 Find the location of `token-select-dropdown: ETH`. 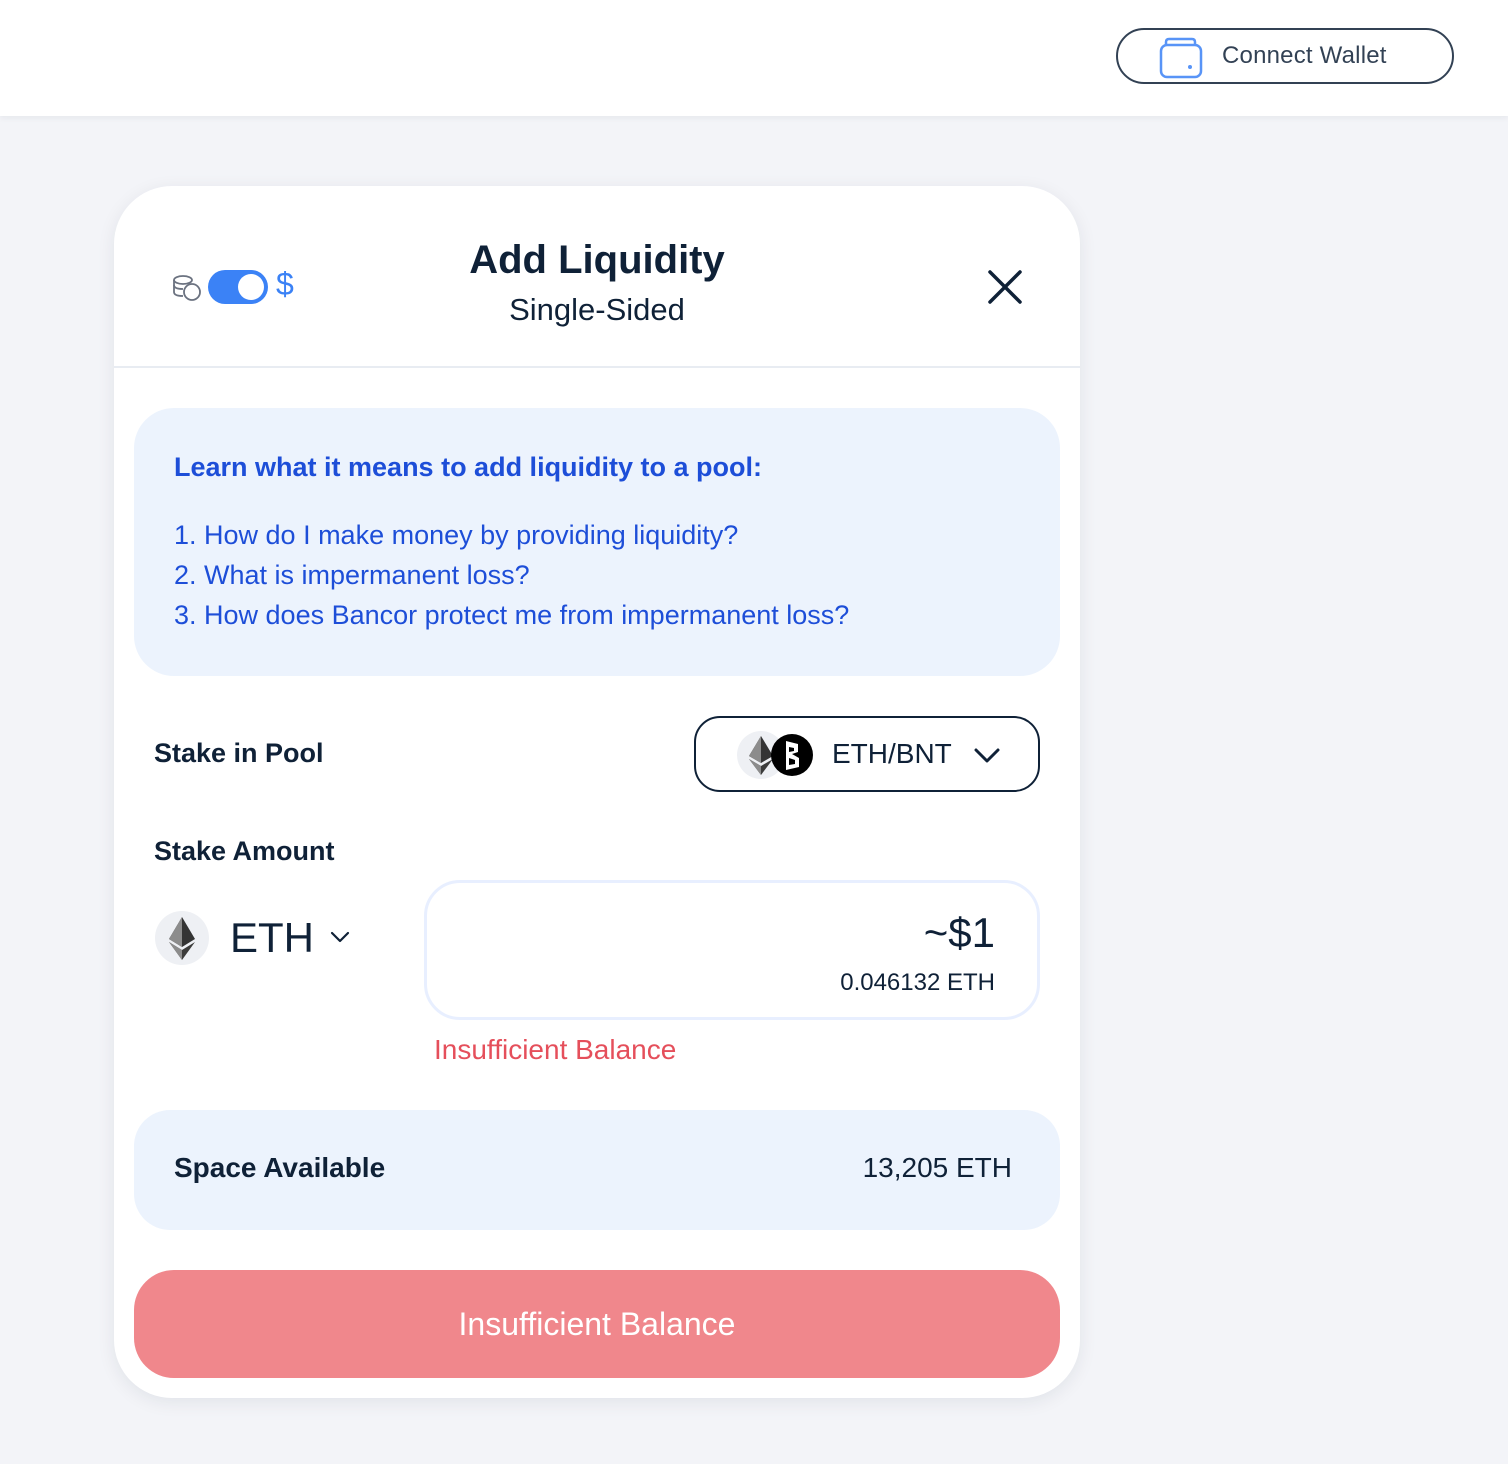

token-select-dropdown: ETH is located at coordinates (264, 938).